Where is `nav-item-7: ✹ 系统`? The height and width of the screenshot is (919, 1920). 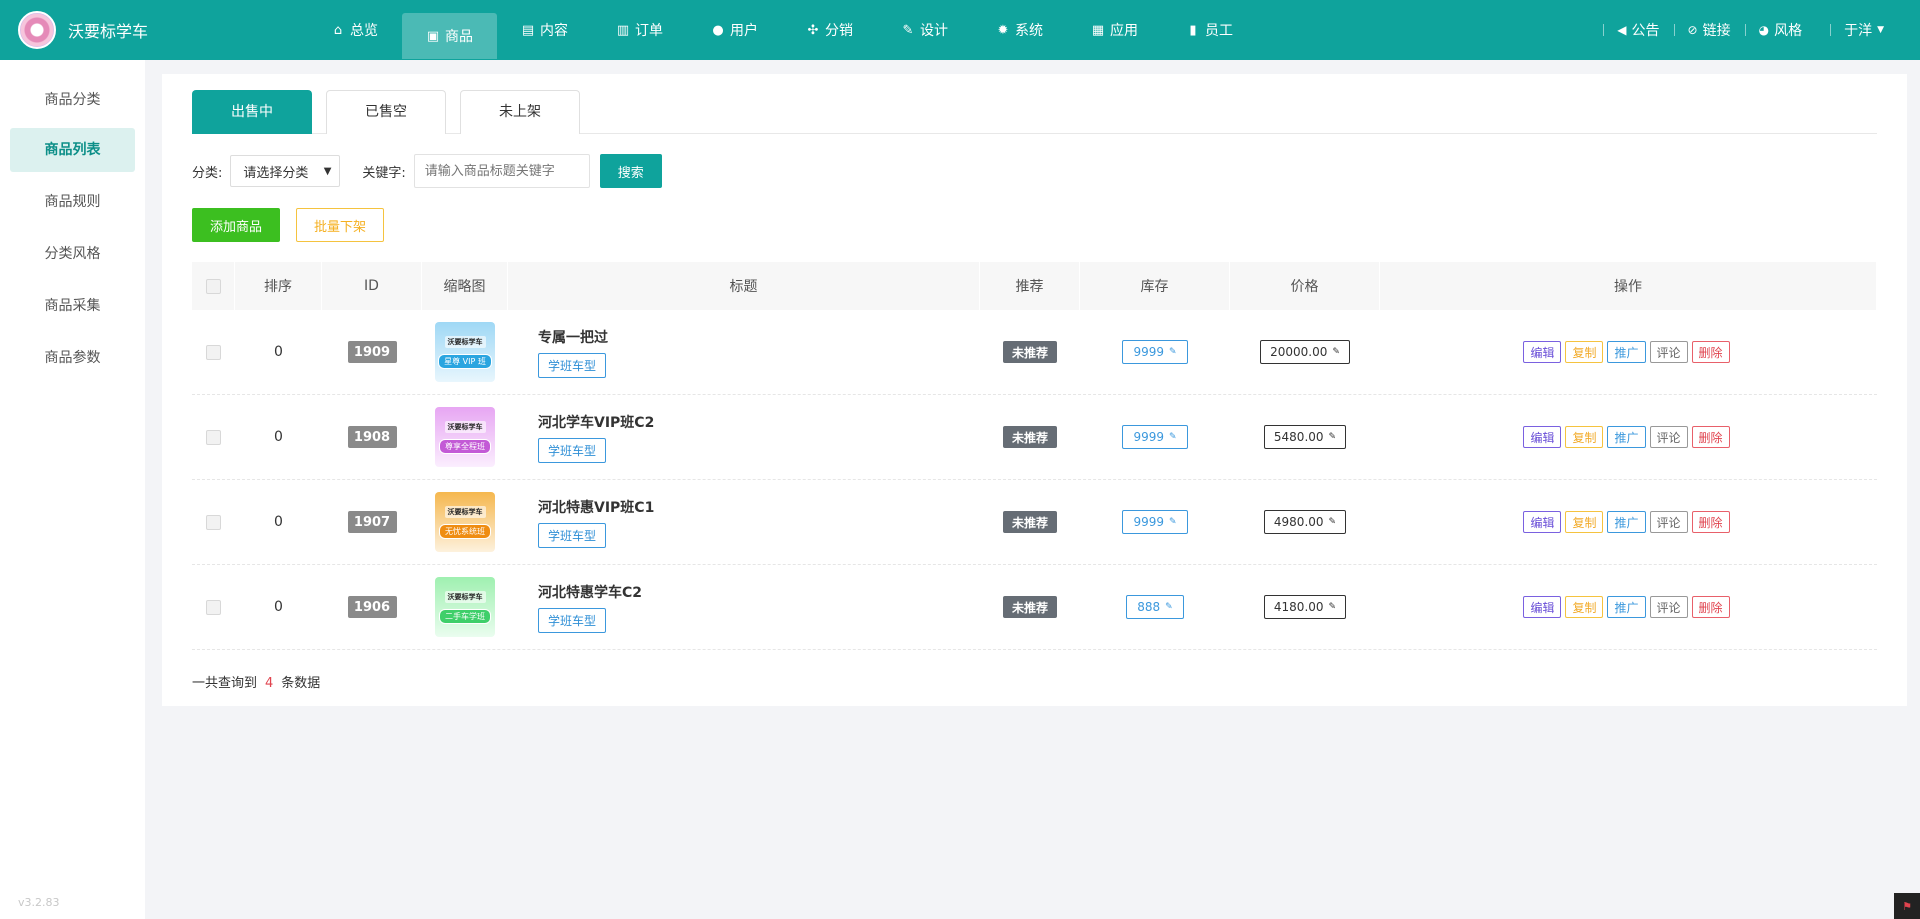 nav-item-7: ✹ 系统 is located at coordinates (1019, 30).